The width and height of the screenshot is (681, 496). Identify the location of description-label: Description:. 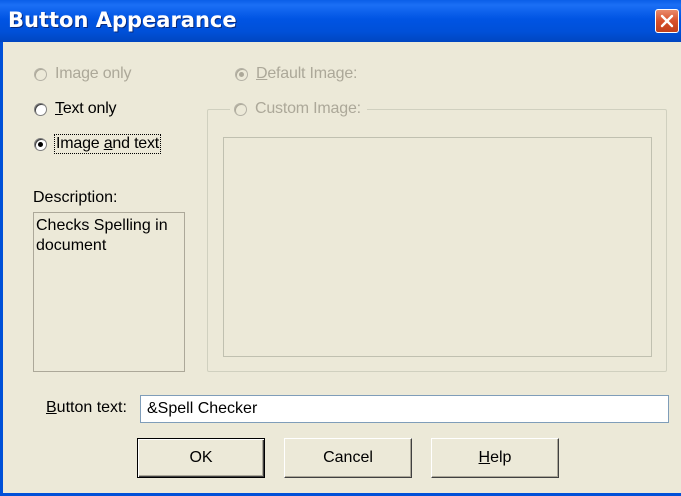
(75, 197).